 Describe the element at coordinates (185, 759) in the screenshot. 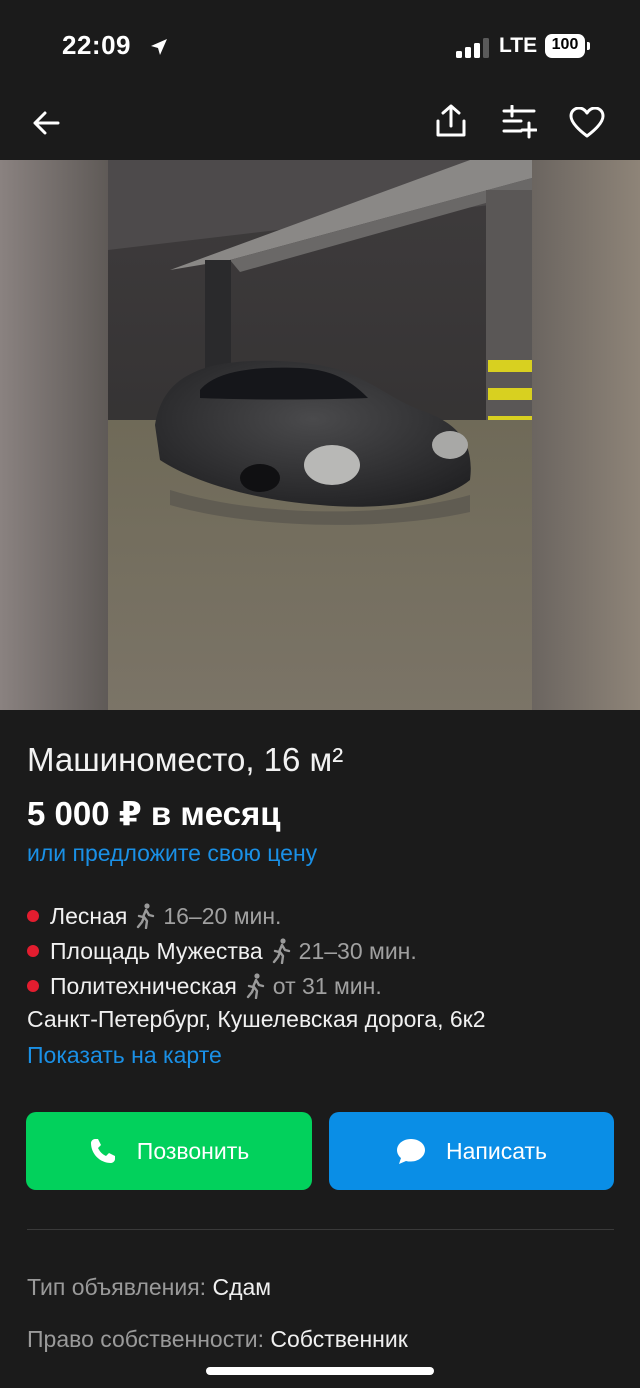

I see `listing-title: Машиноместо, 16 м²` at that location.